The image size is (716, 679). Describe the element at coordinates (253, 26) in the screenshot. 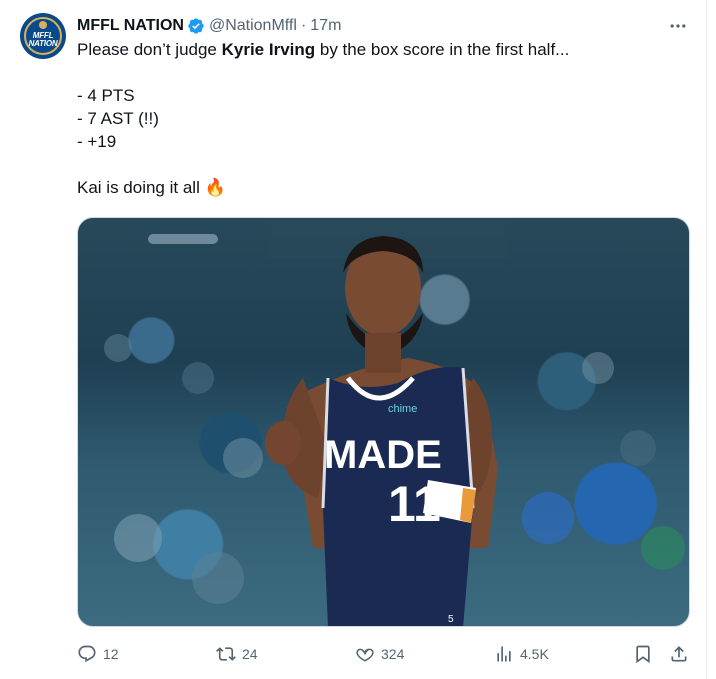

I see `author-handle: @NationMffl` at that location.